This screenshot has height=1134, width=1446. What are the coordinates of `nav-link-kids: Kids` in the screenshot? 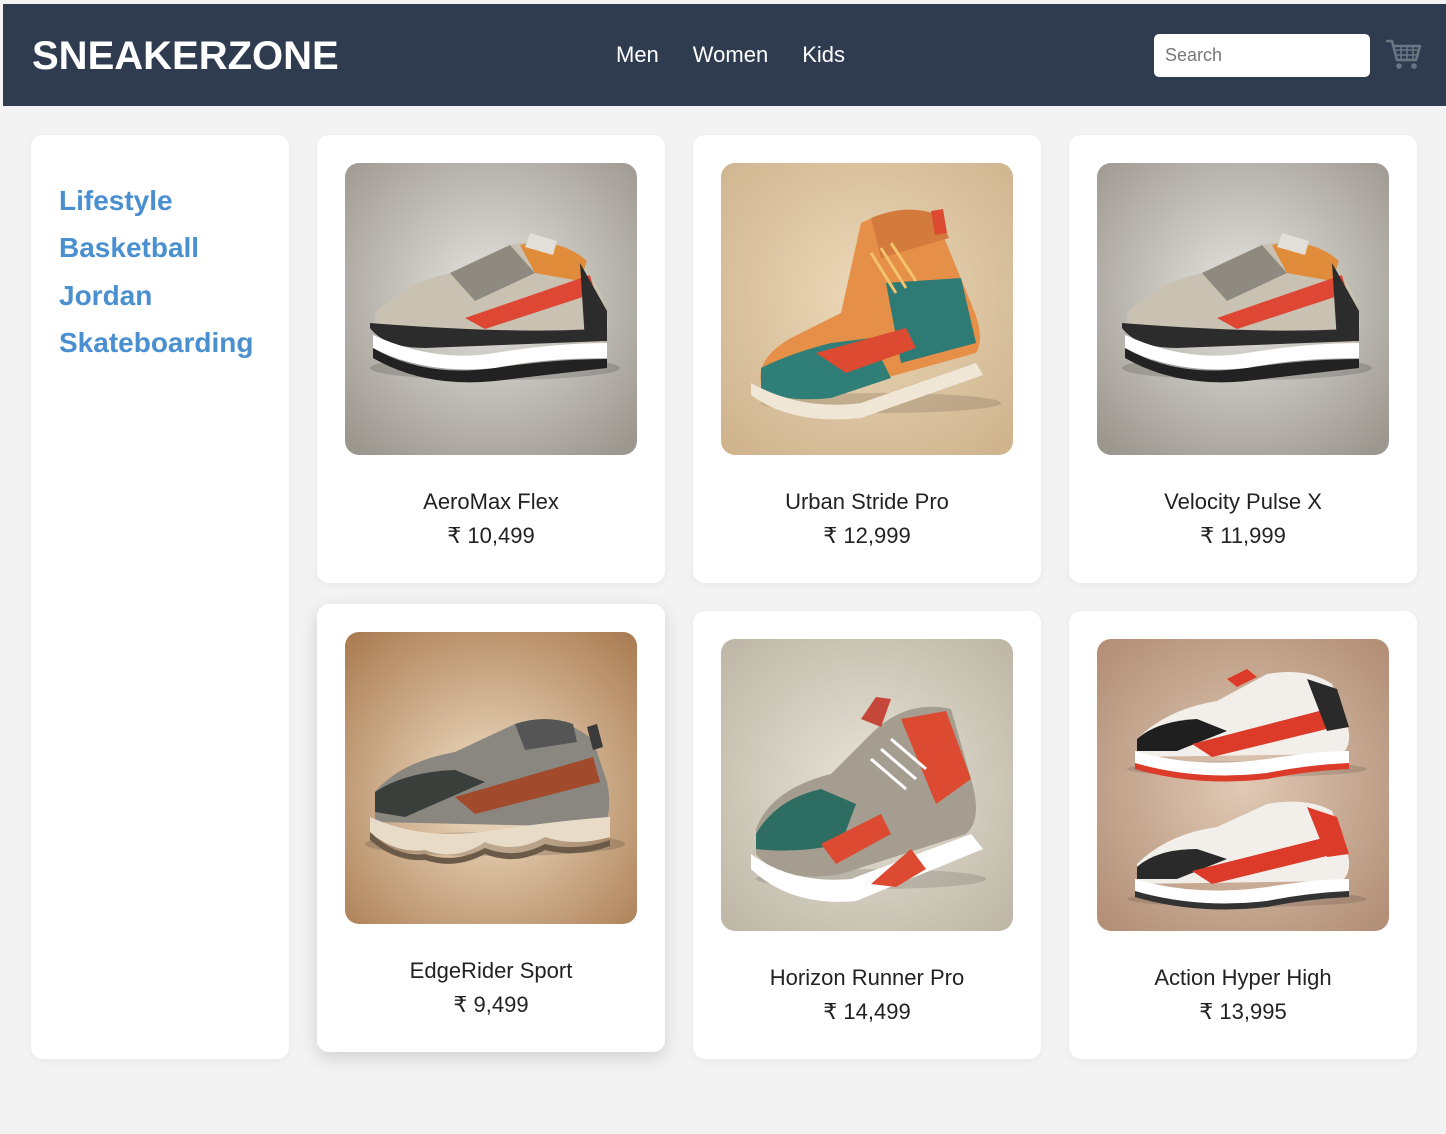 It's located at (823, 55).